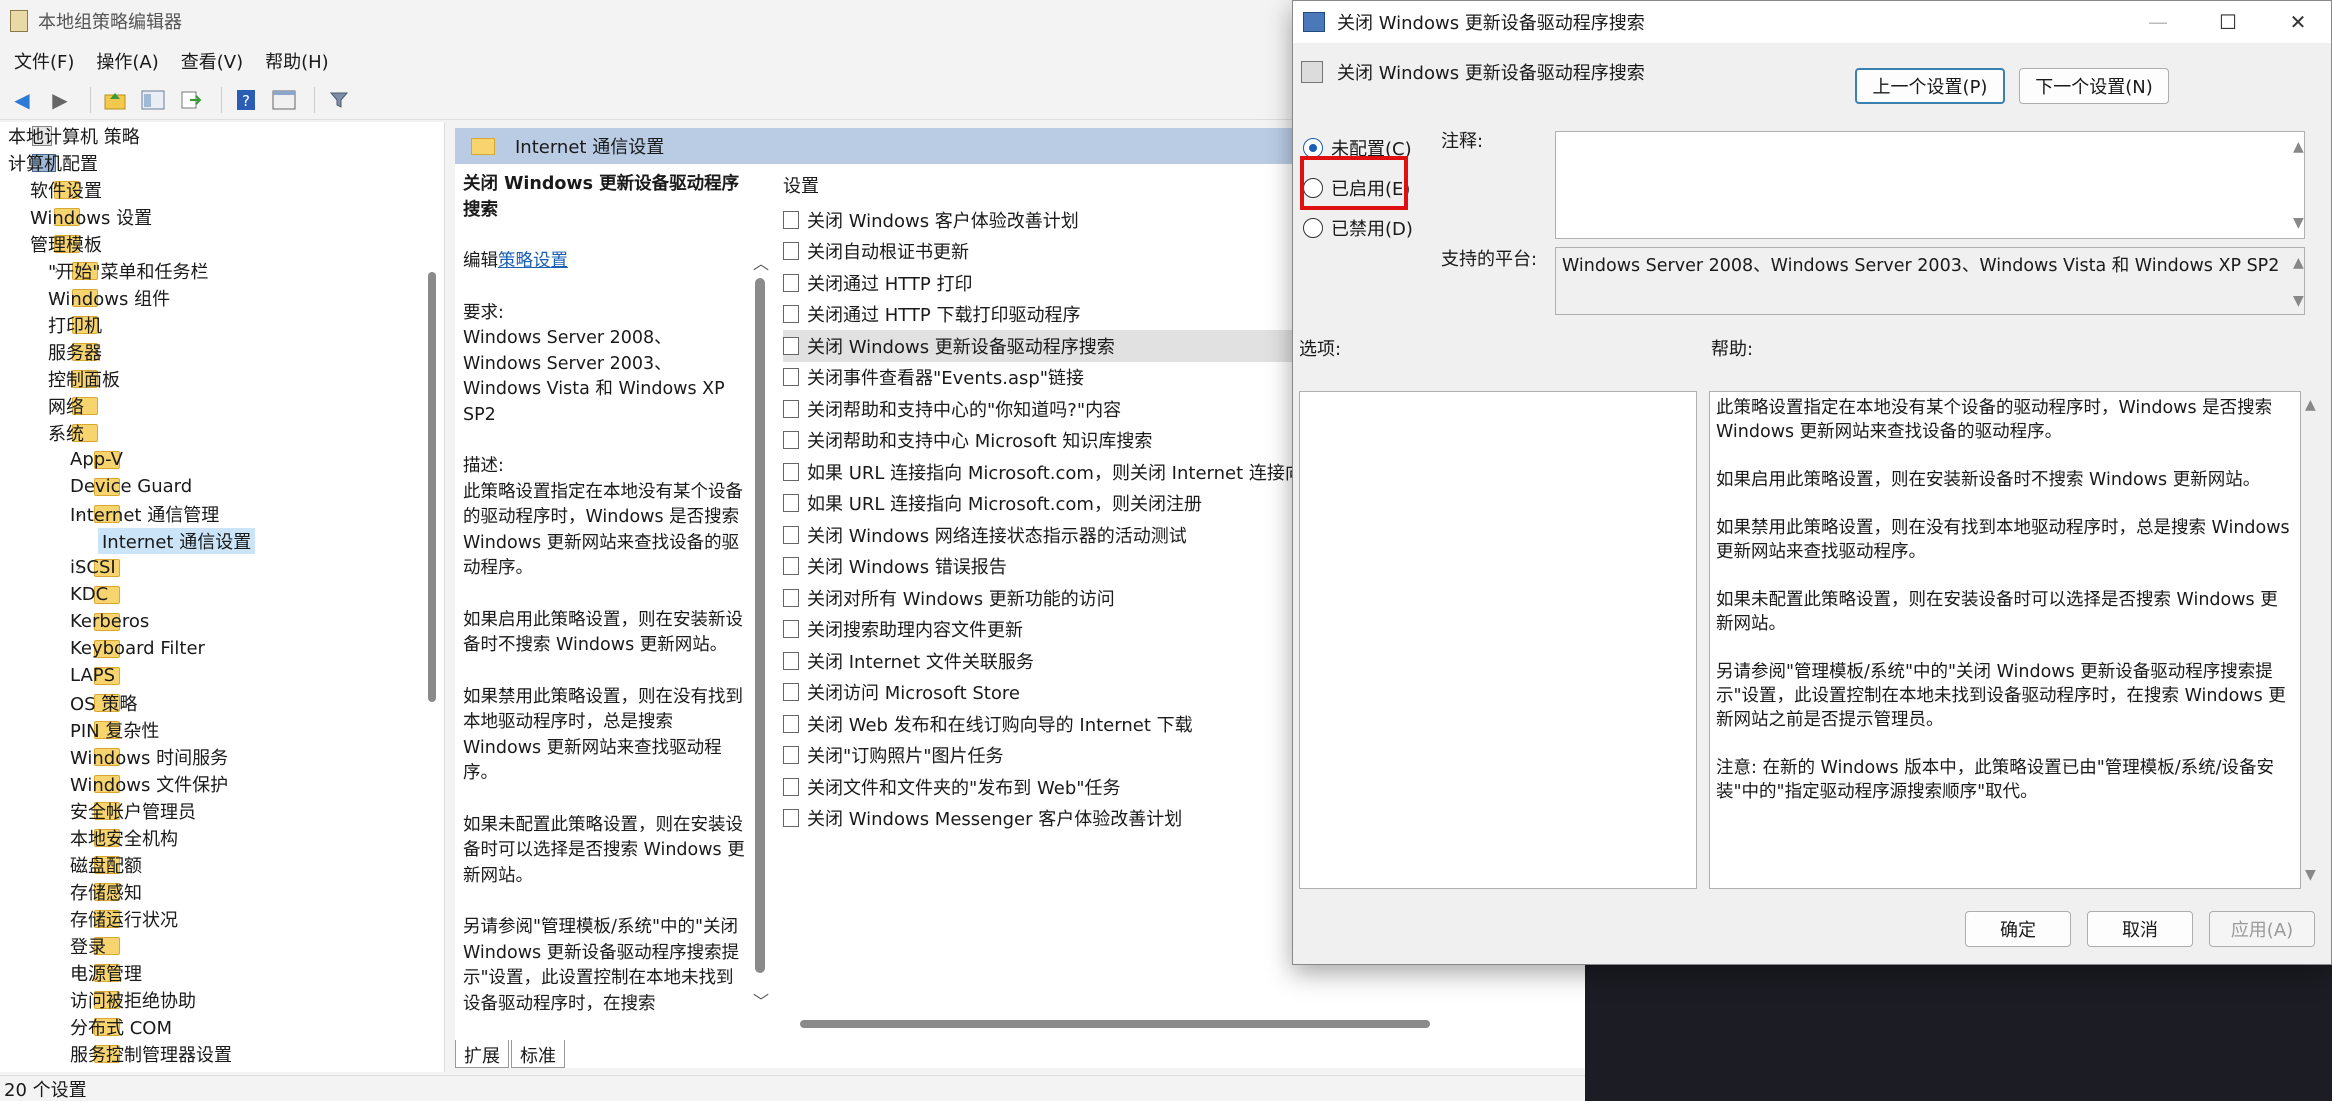 This screenshot has height=1101, width=2332. Describe the element at coordinates (99, 945) in the screenshot. I see `tree-item: 登录` at that location.